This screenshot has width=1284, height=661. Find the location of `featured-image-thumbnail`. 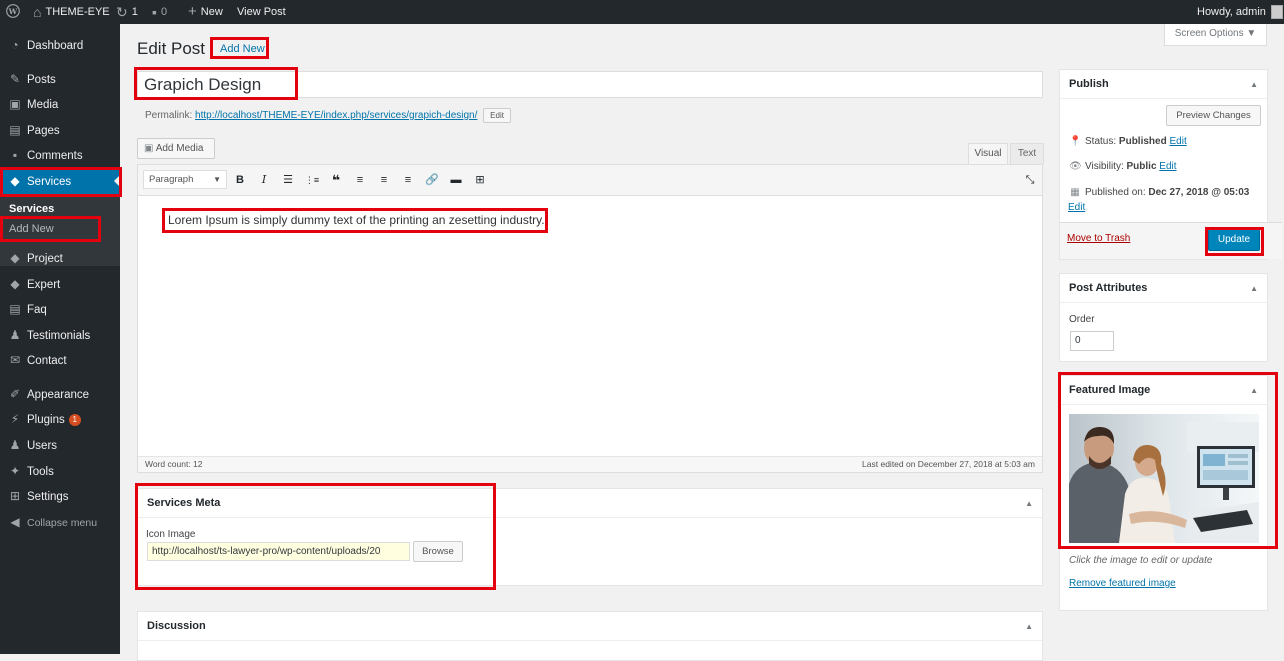

featured-image-thumbnail is located at coordinates (1164, 478).